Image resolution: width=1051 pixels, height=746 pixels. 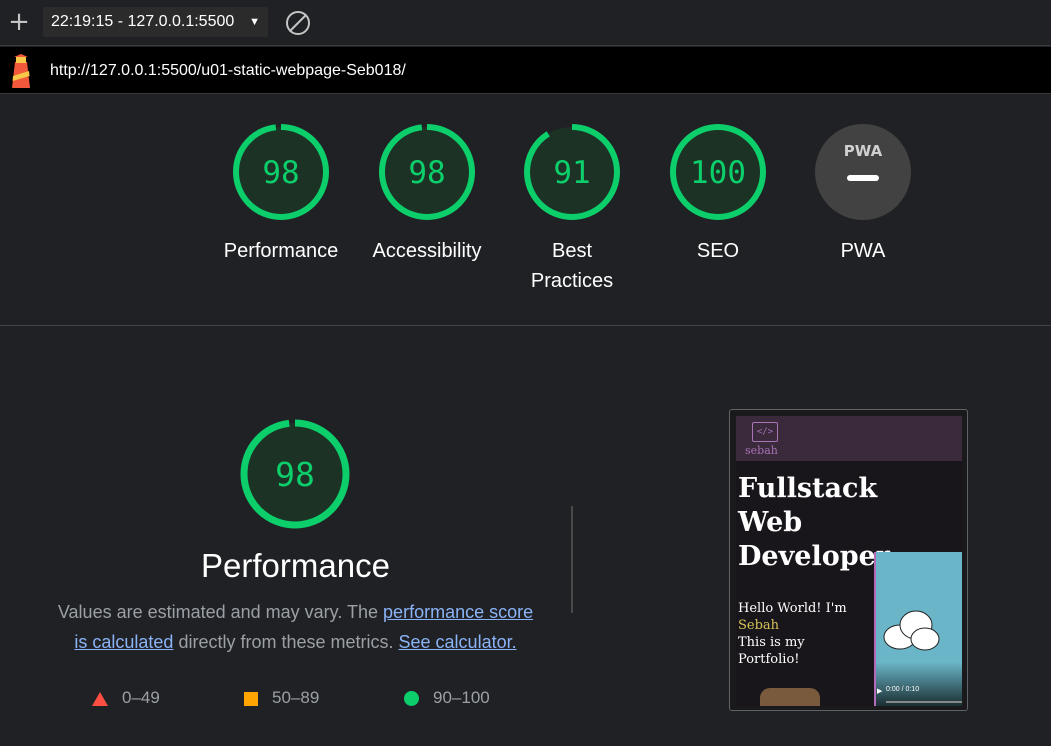 What do you see at coordinates (254, 22) in the screenshot?
I see `caret-down-icon: ▼` at bounding box center [254, 22].